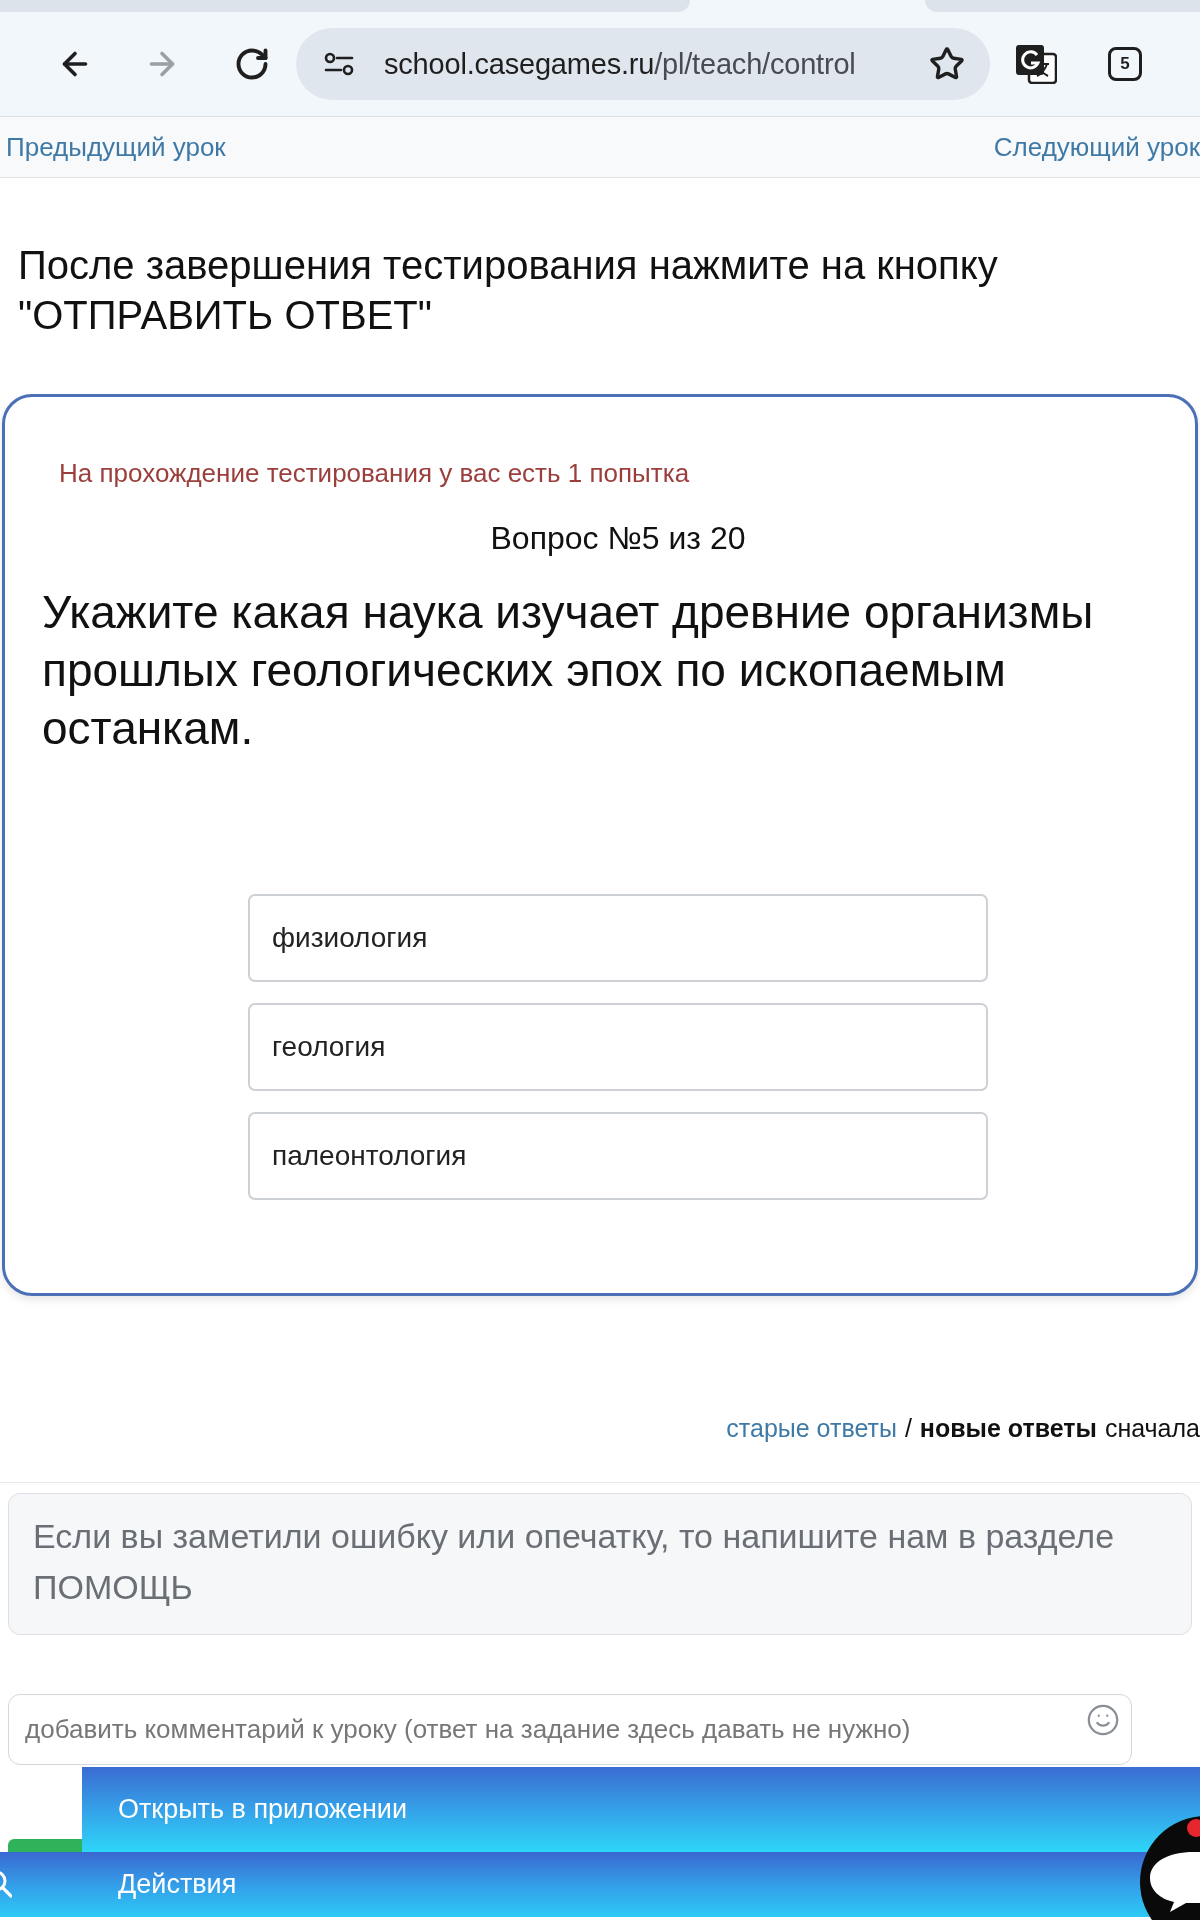  I want to click on sort-suffix-text: сначала, so click(1152, 1428).